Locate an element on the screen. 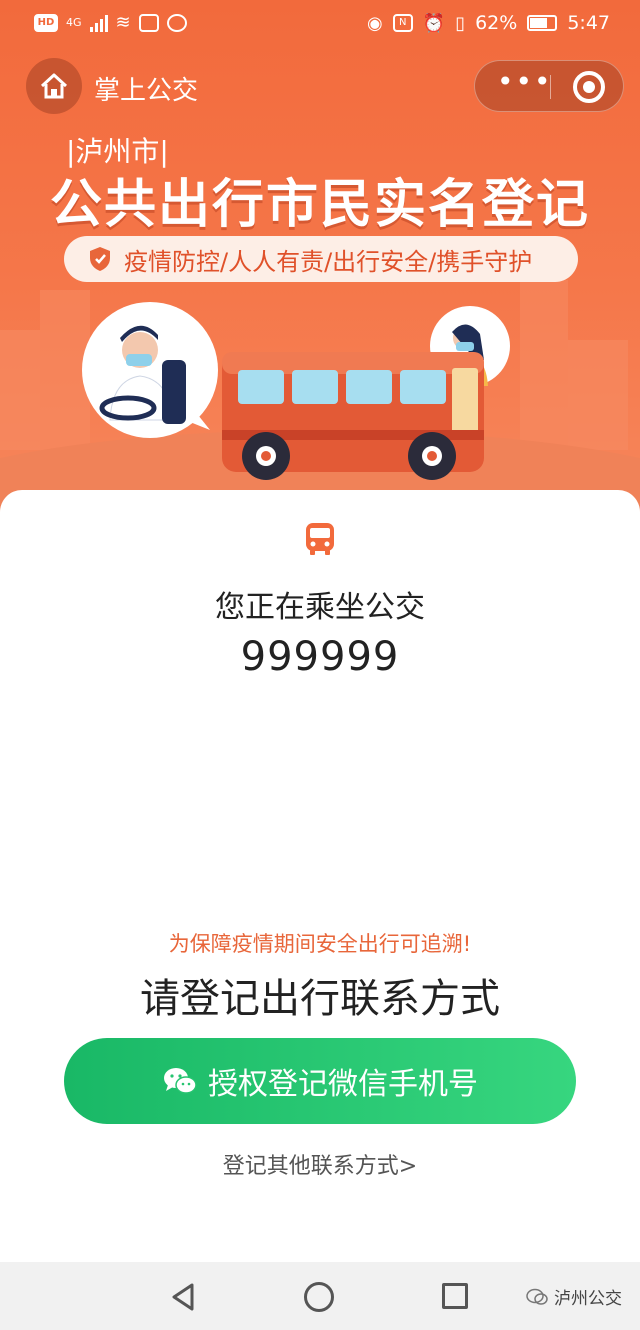 This screenshot has height=1330, width=640. mini-program-nav: 掌上公交 ••• is located at coordinates (320, 87).